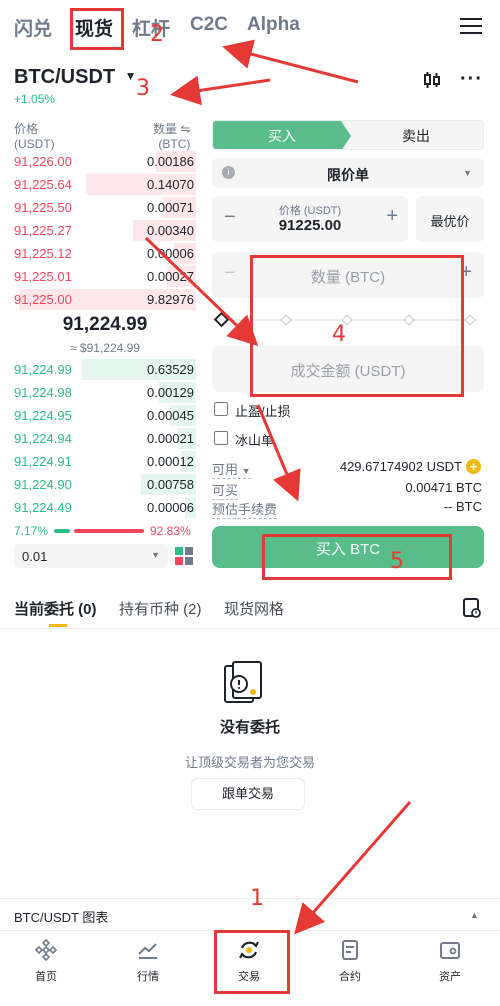 This screenshot has width=500, height=1006. I want to click on plus-icon: +, so click(392, 216).